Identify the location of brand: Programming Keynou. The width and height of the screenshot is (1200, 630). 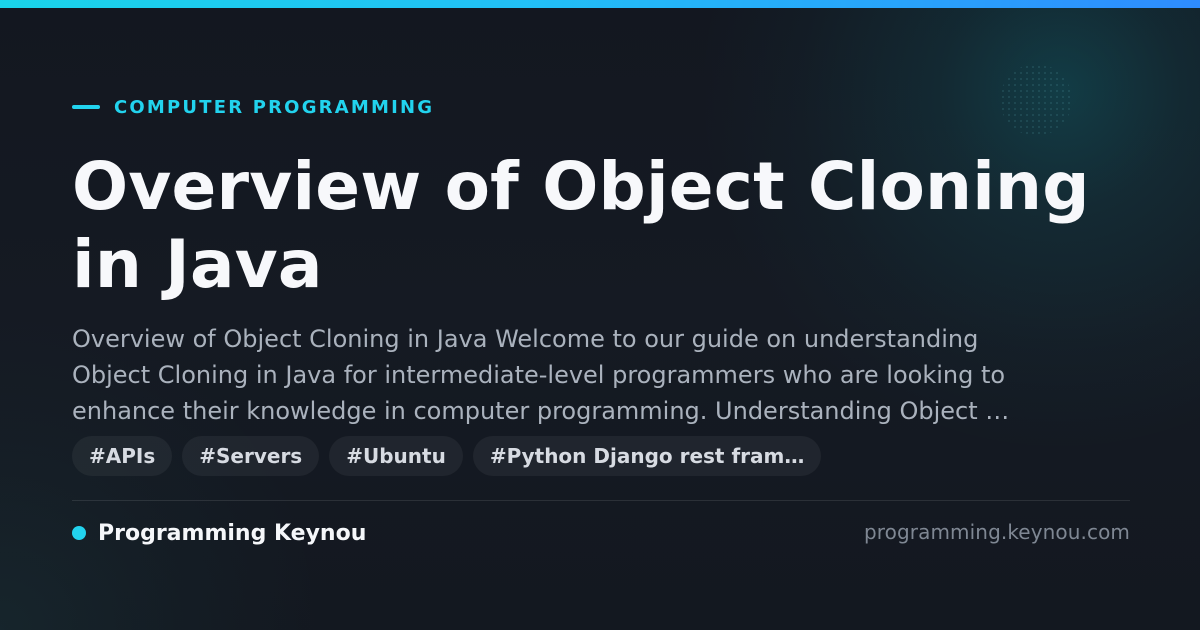
(219, 533).